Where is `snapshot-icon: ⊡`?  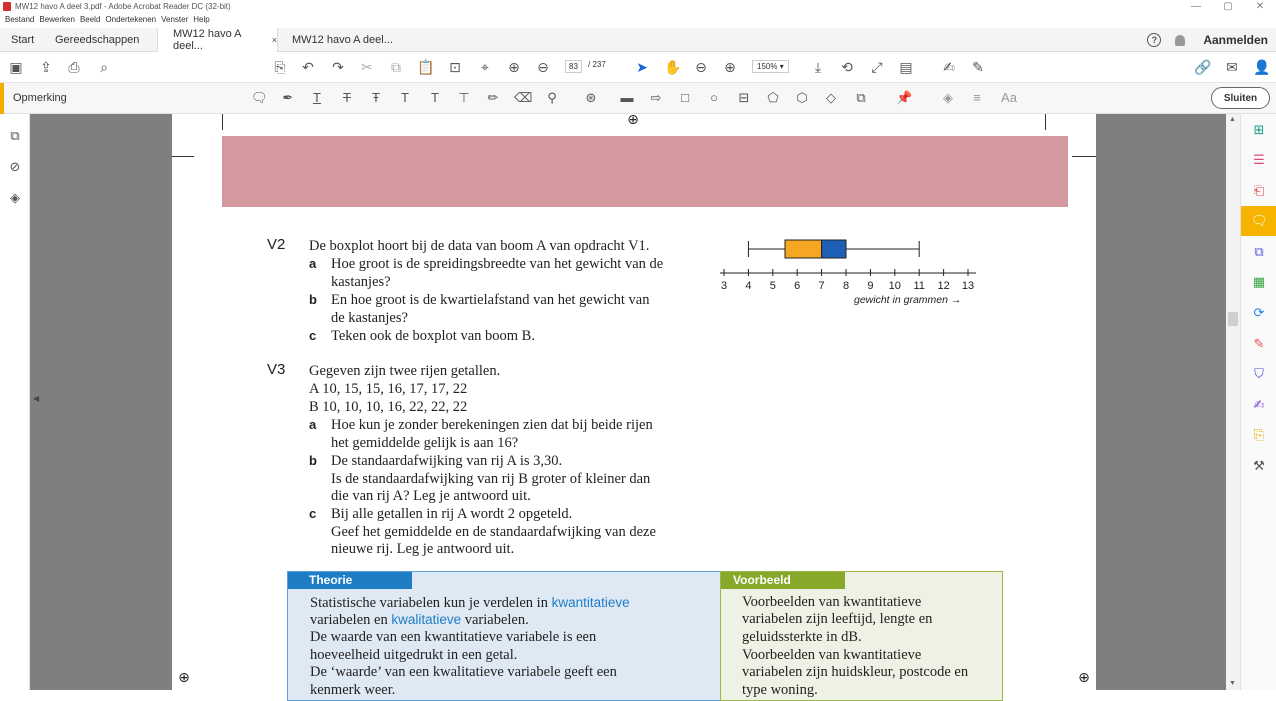
snapshot-icon: ⊡ is located at coordinates (455, 67).